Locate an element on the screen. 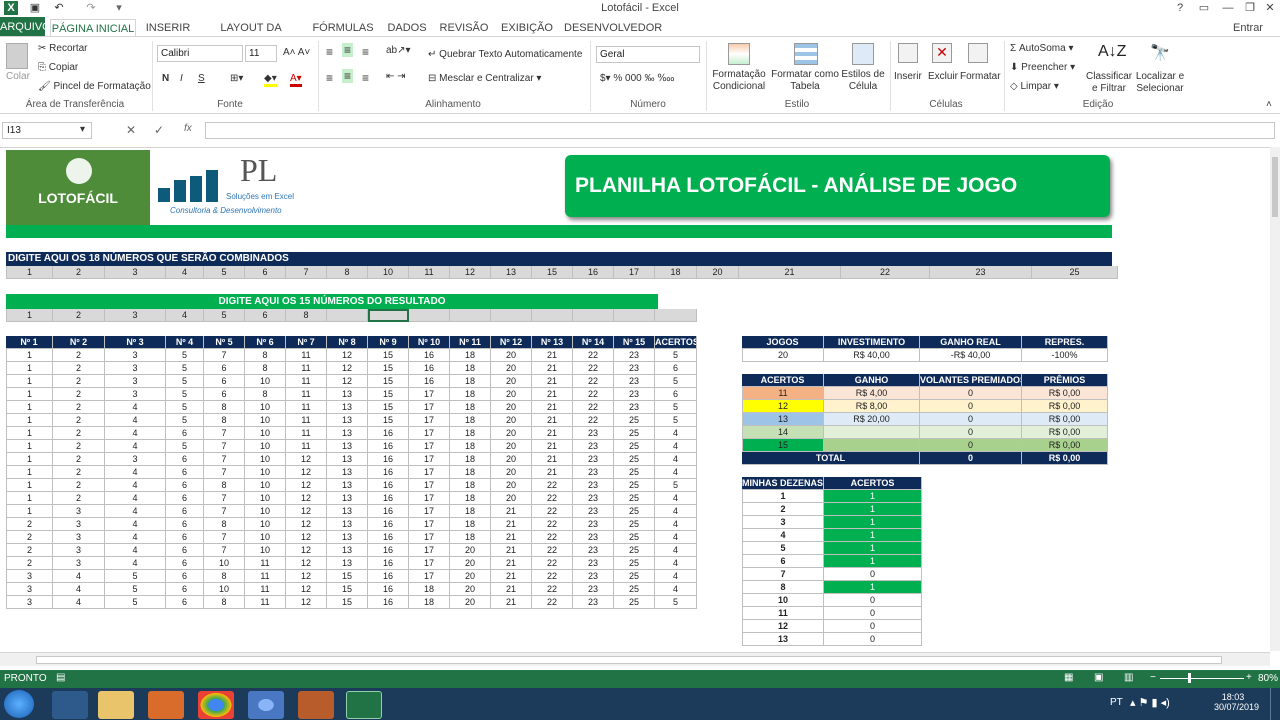 The image size is (1280, 720). result-number-cell: 1 is located at coordinates (29, 315).